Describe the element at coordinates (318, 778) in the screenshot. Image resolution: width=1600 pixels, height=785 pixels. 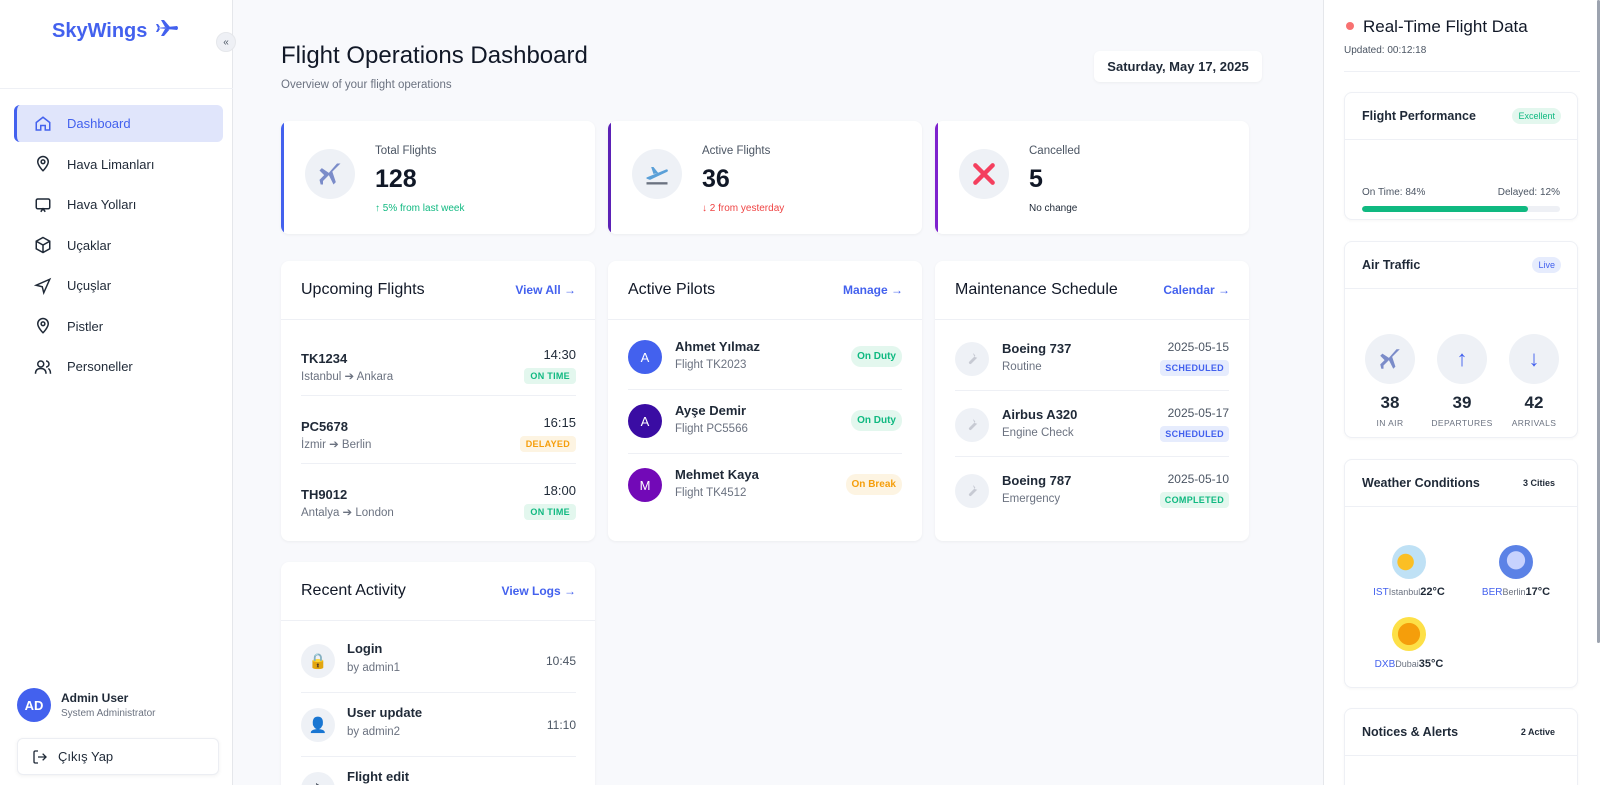
I see `airplane-icon: ✈` at that location.